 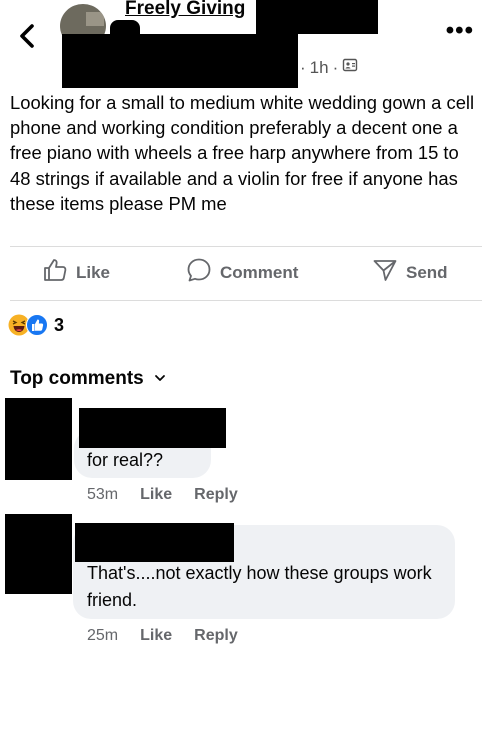 I want to click on group-name: Freely Giving, so click(x=185, y=10).